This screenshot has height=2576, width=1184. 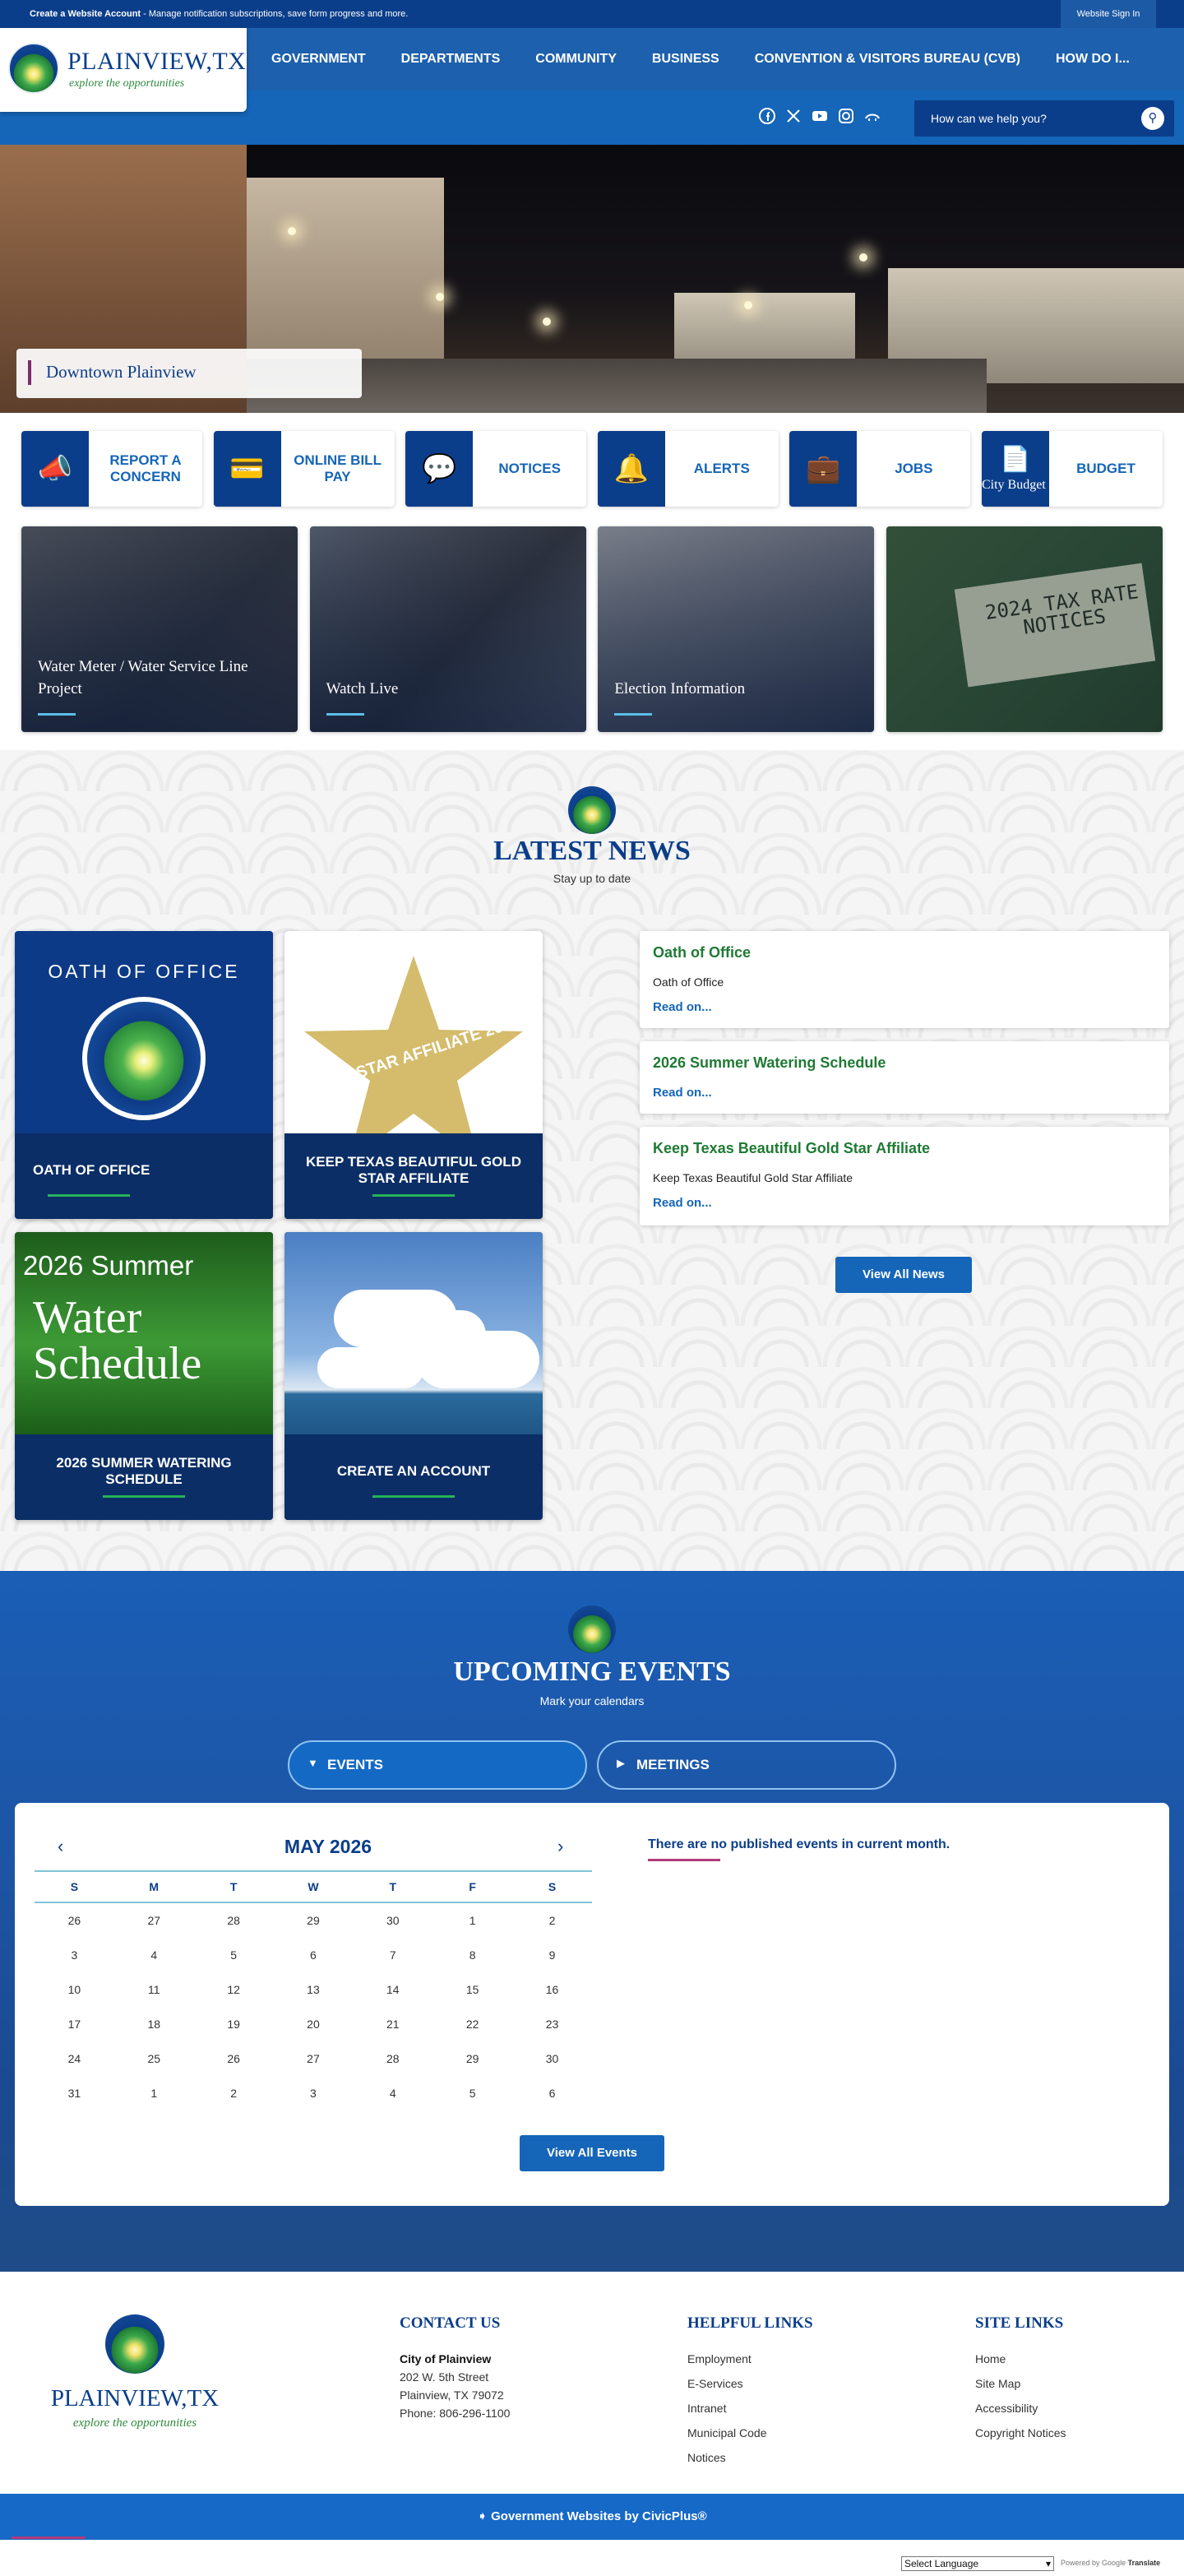 What do you see at coordinates (304, 469) in the screenshot?
I see `quick-link-online-bill-pay: 💳 ONLINE BILL PAY` at bounding box center [304, 469].